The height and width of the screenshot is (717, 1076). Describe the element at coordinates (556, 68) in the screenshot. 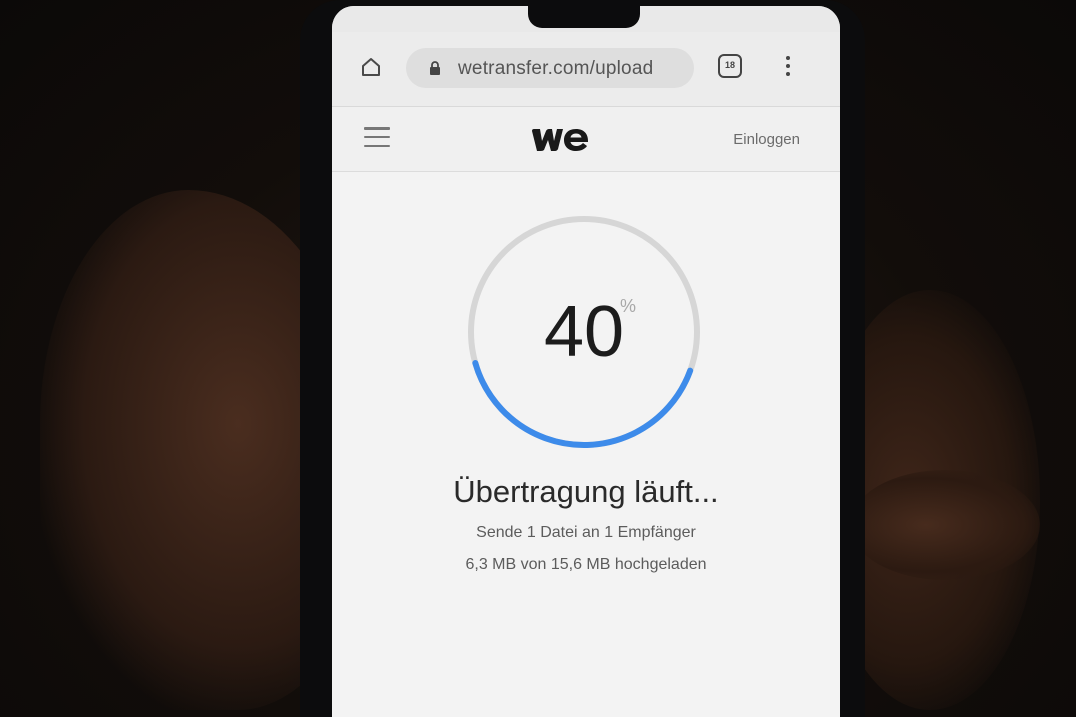

I see `url-text: wetransfer.com/upload` at that location.